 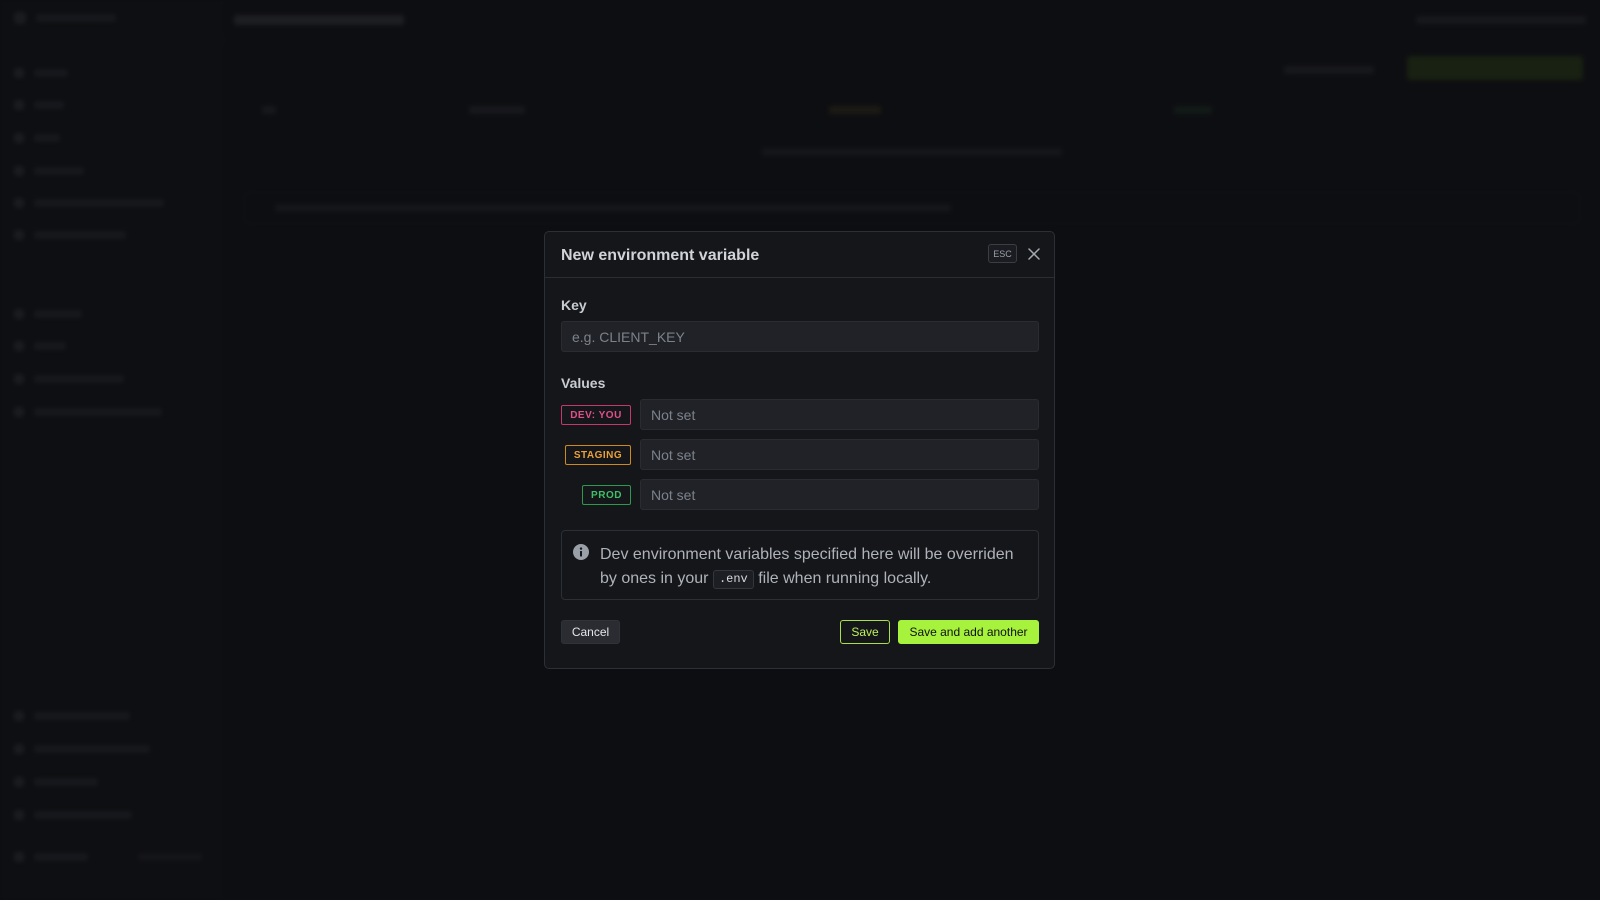 What do you see at coordinates (839, 454) in the screenshot?
I see `staging-value-input` at bounding box center [839, 454].